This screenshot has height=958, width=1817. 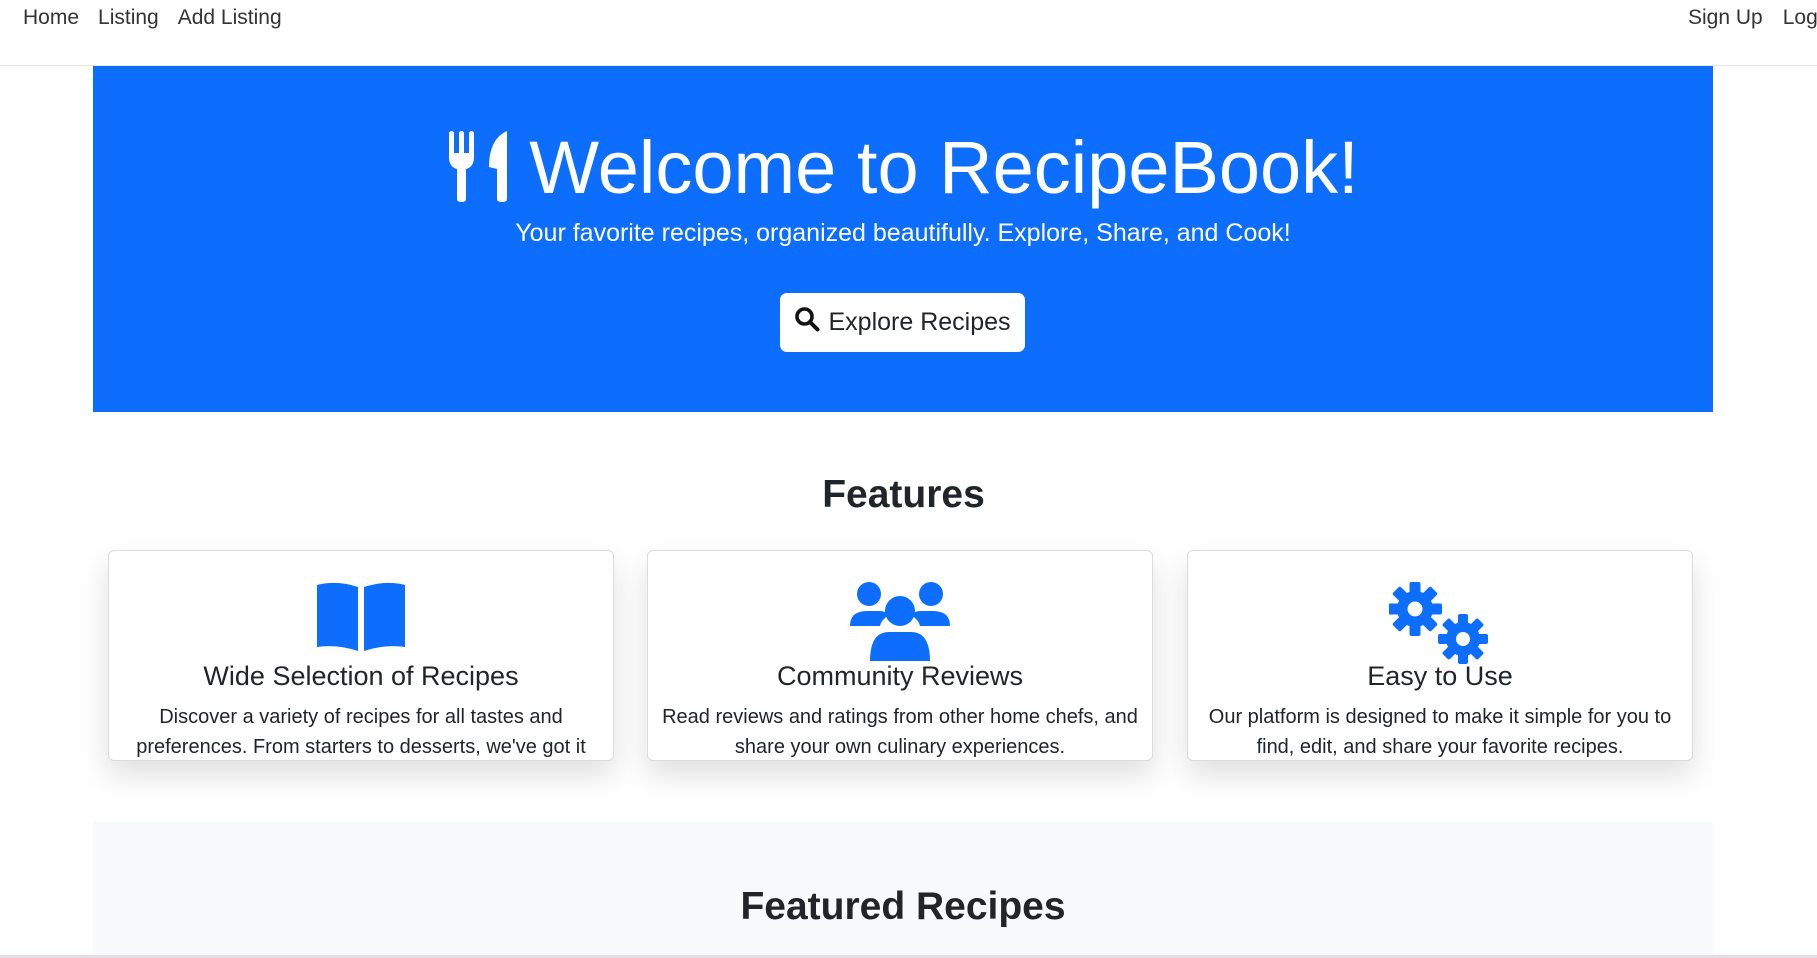 I want to click on feature-card-title: Easy to Use, so click(x=1440, y=676).